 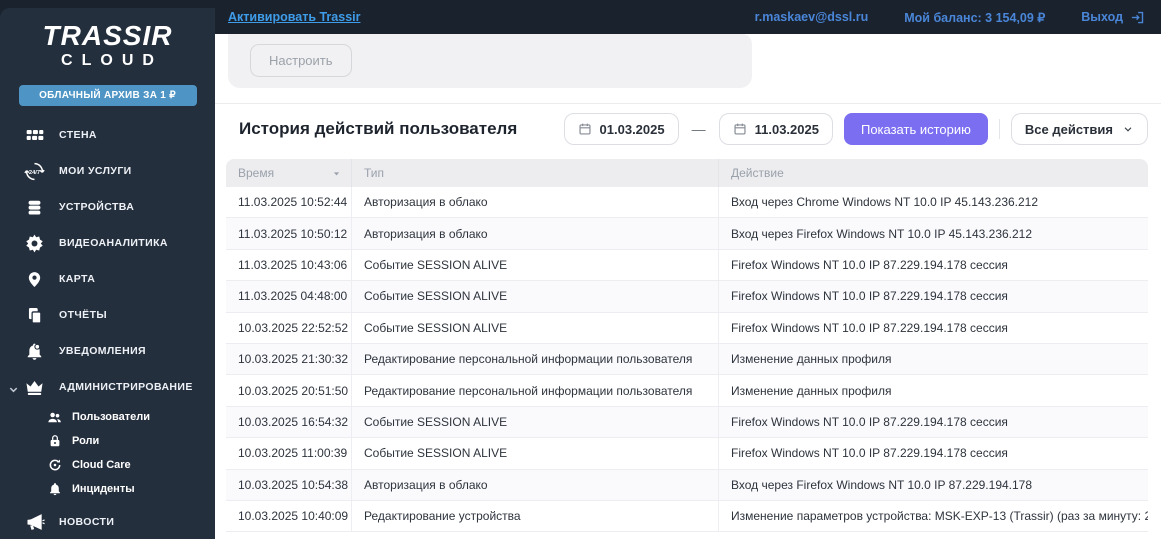 What do you see at coordinates (999, 129) in the screenshot?
I see `controls-divider` at bounding box center [999, 129].